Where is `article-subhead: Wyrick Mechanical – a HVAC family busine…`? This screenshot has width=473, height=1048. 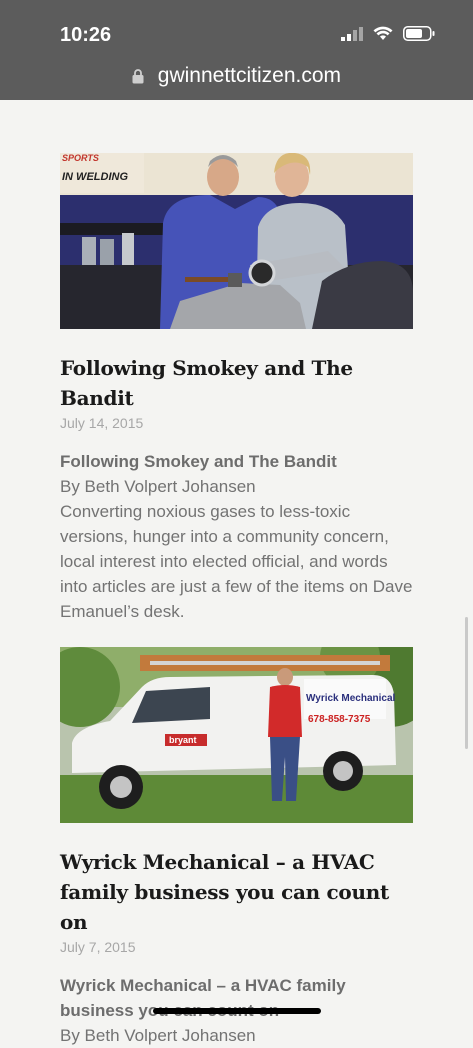
article-subhead: Wyrick Mechanical – a HVAC family busine… is located at coordinates (203, 998).